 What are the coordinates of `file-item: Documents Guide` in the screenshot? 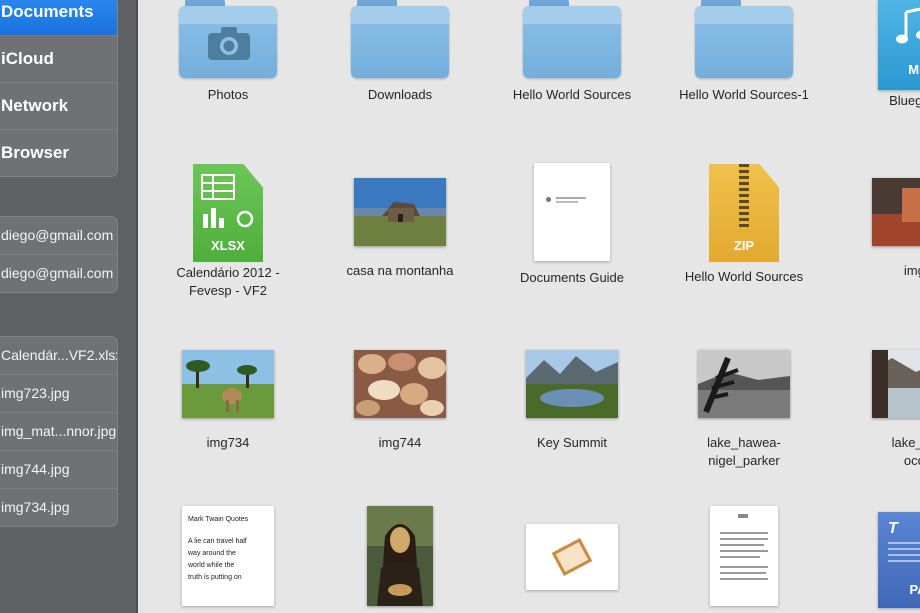 It's located at (572, 225).